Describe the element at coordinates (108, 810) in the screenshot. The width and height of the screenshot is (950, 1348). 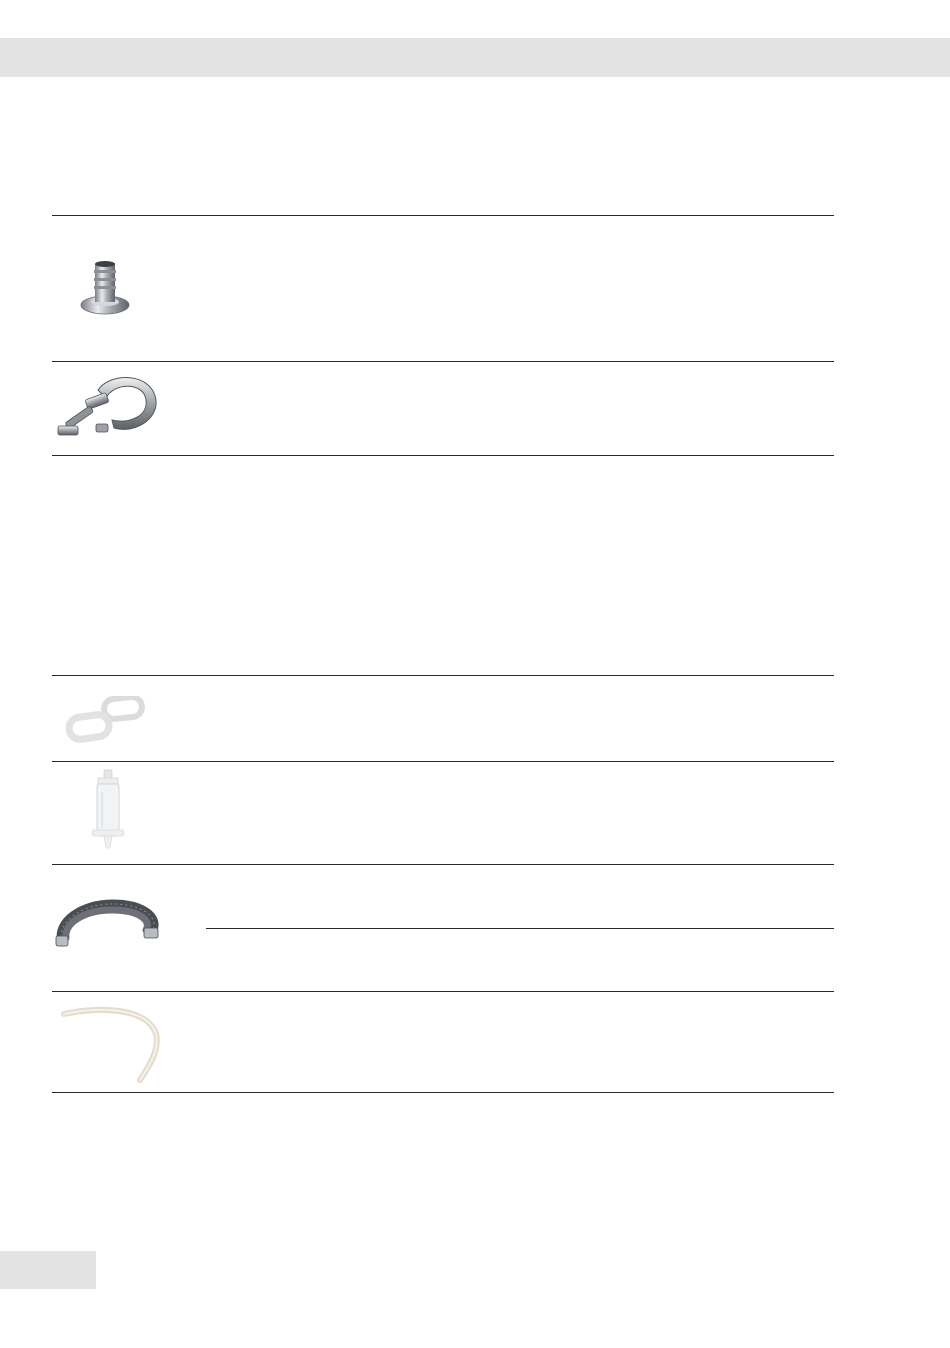
I see `syringe-icon` at that location.